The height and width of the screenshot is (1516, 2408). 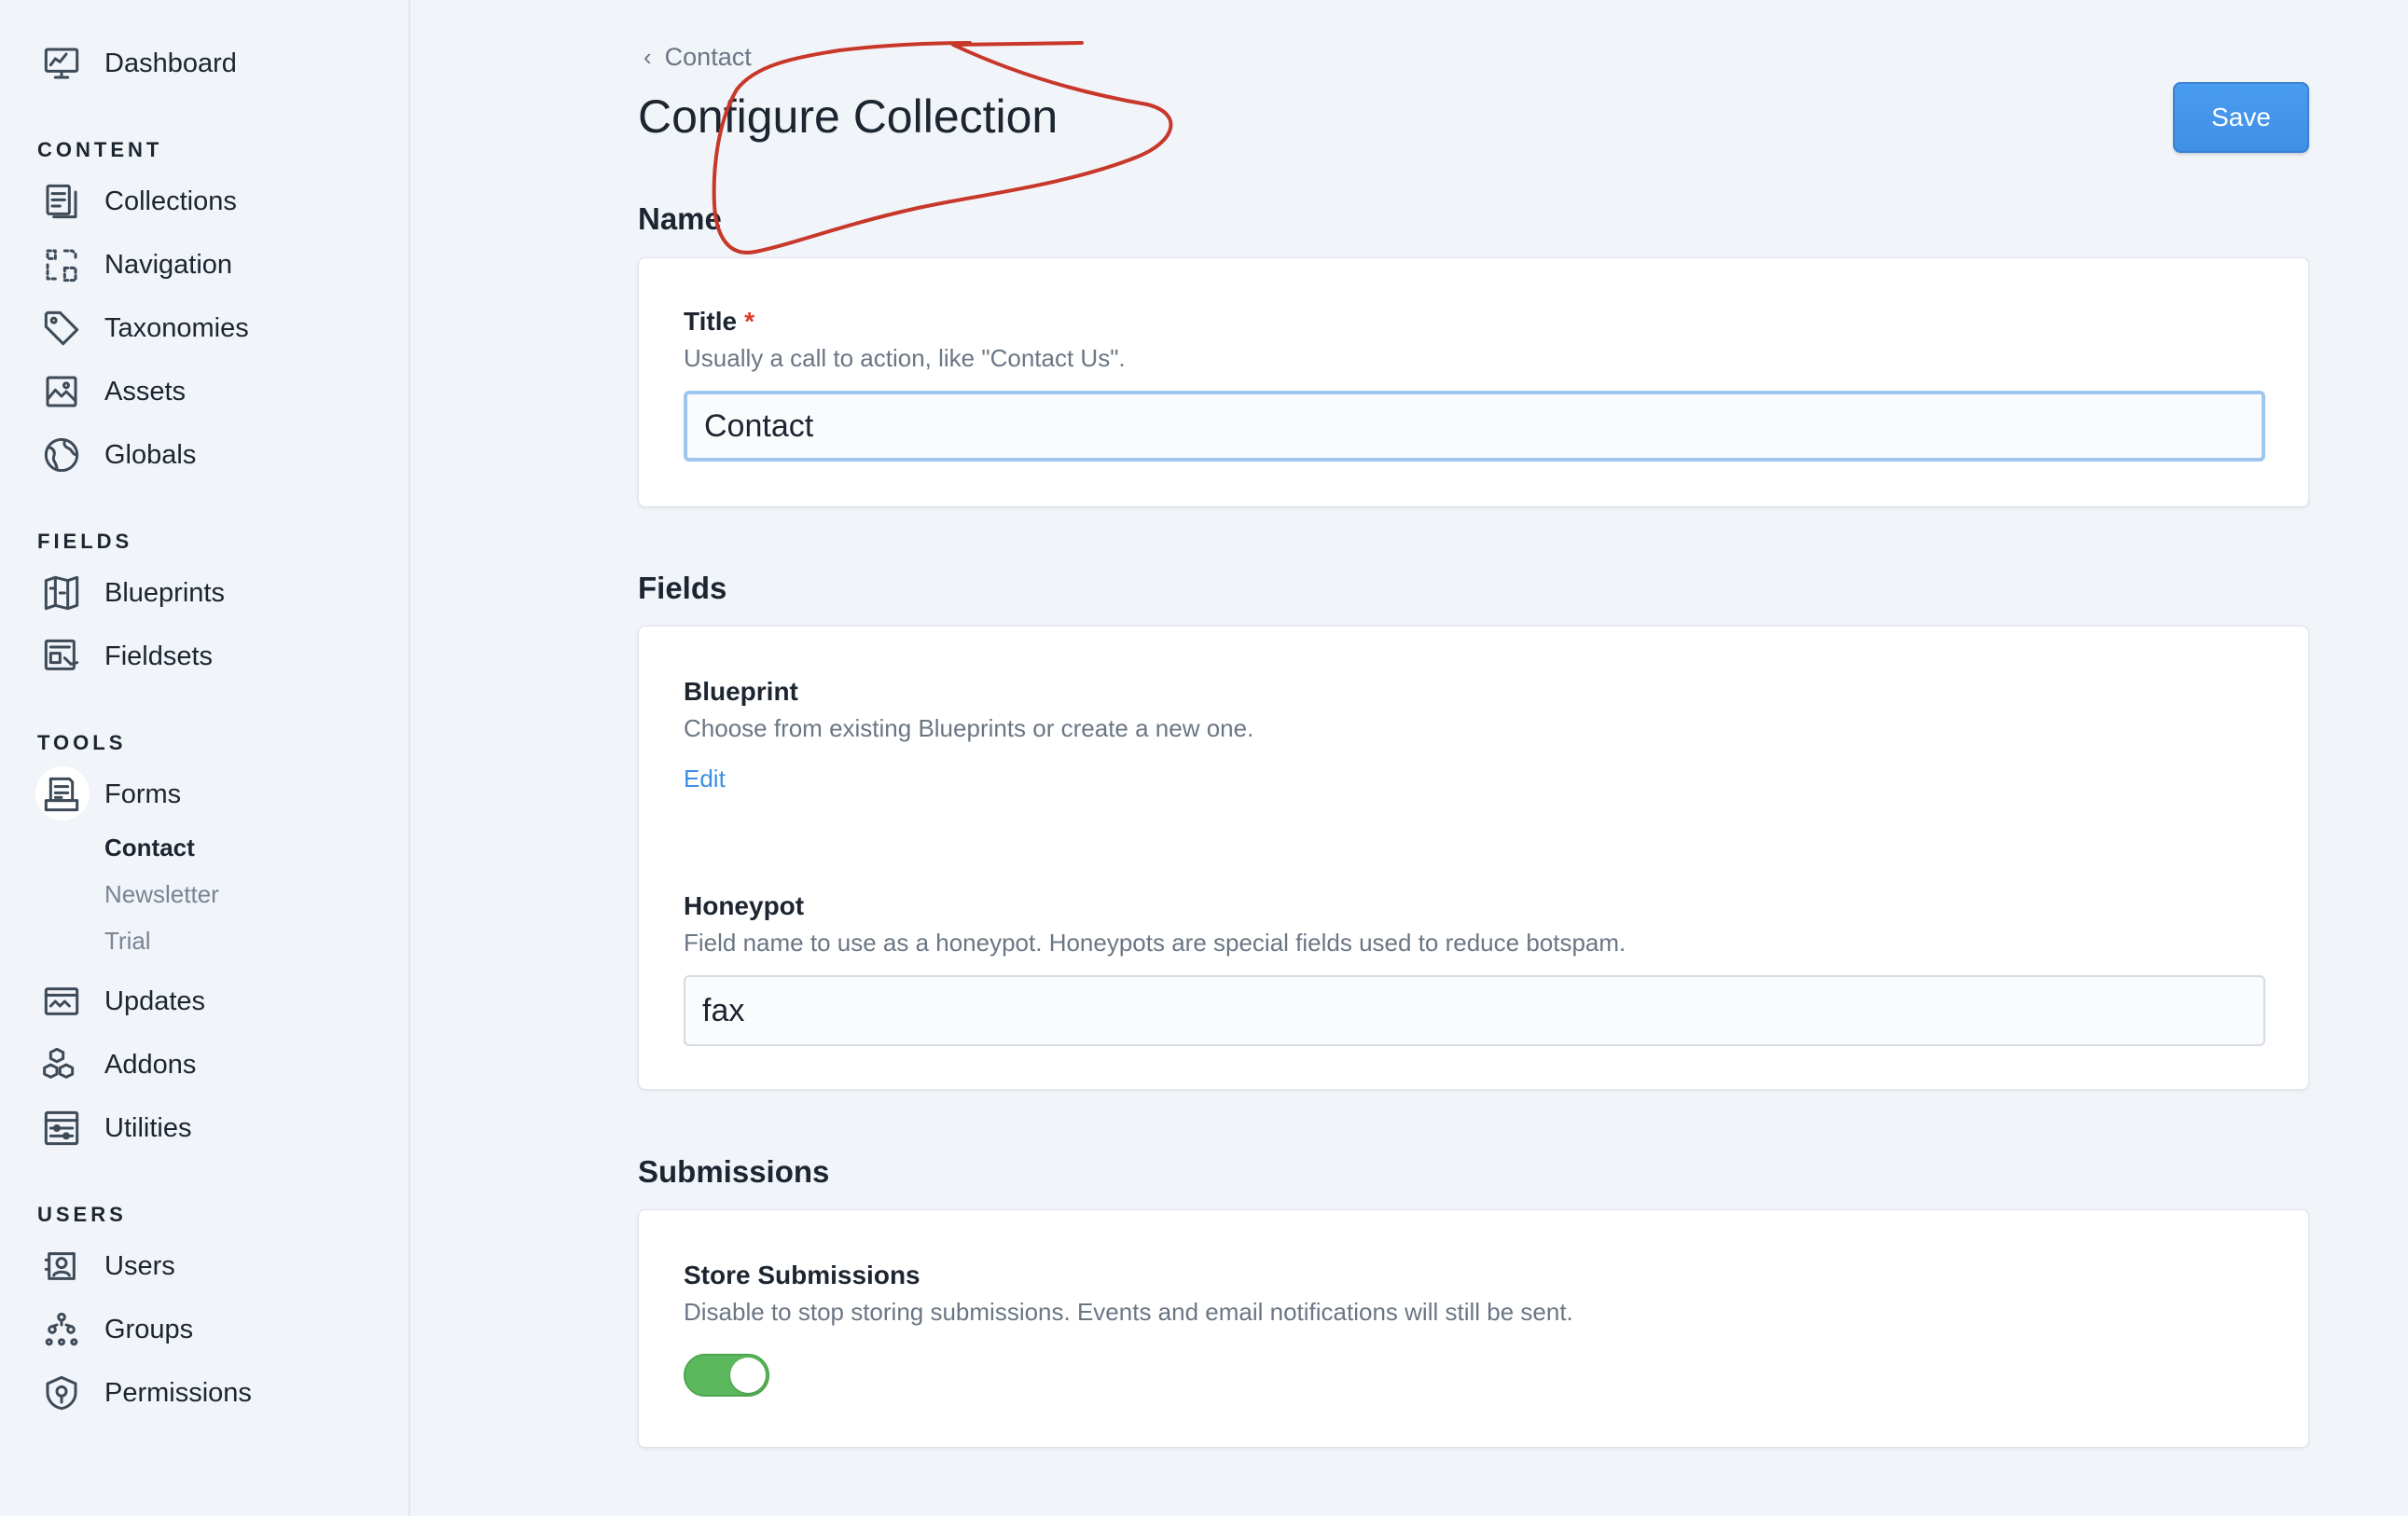 What do you see at coordinates (139, 1265) in the screenshot?
I see `sidebar-item-label: Users` at bounding box center [139, 1265].